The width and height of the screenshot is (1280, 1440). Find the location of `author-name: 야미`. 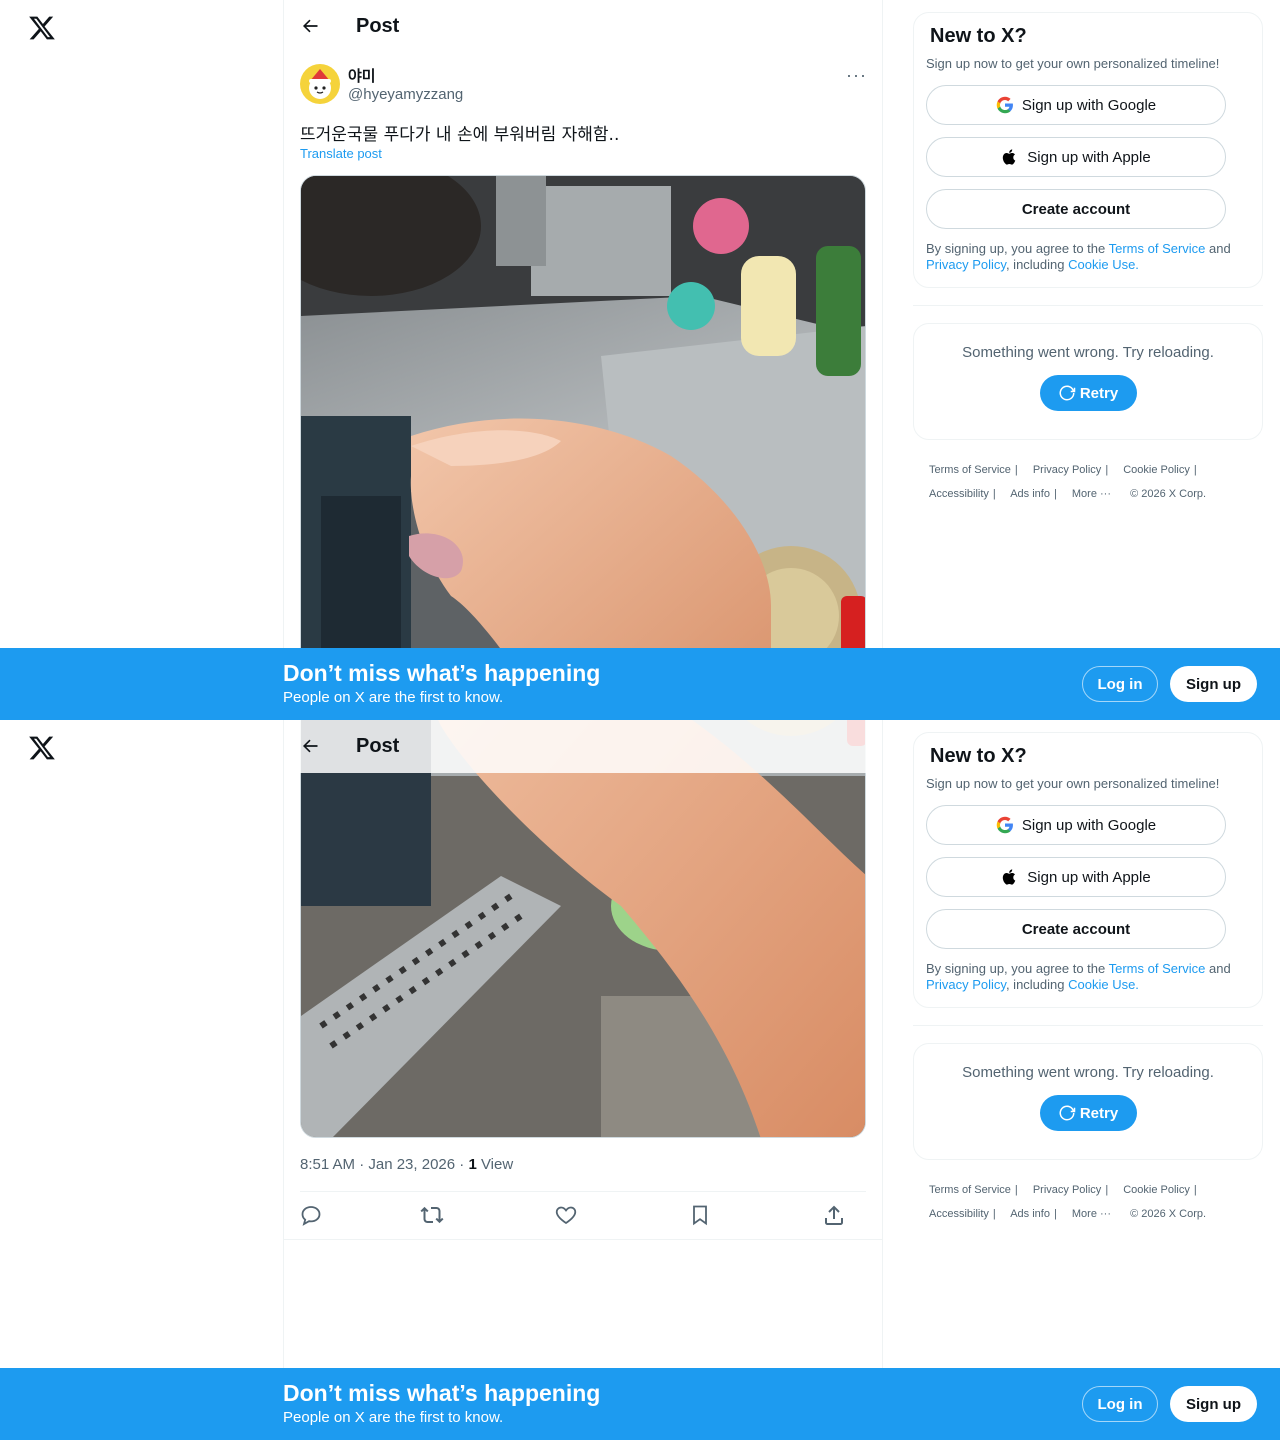

author-name: 야미 is located at coordinates (362, 75).